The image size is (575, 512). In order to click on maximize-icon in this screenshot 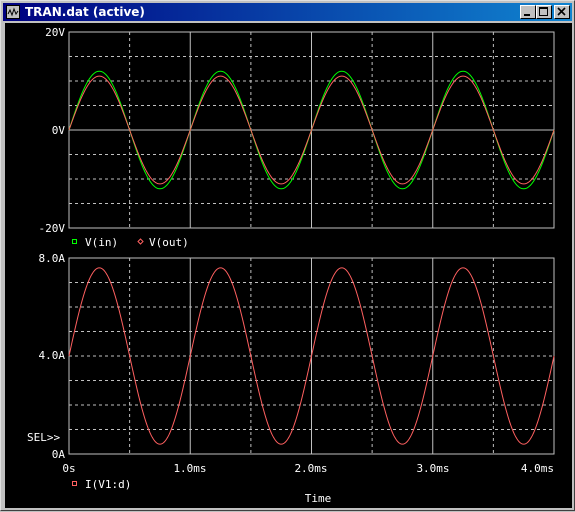, I will do `click(543, 11)`.